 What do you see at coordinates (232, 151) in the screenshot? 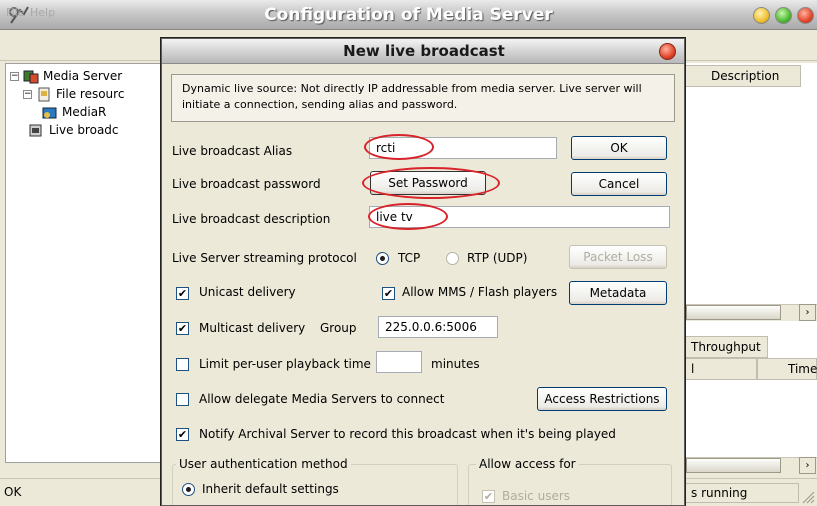
I see `alias-label: Live broadcast Alias` at bounding box center [232, 151].